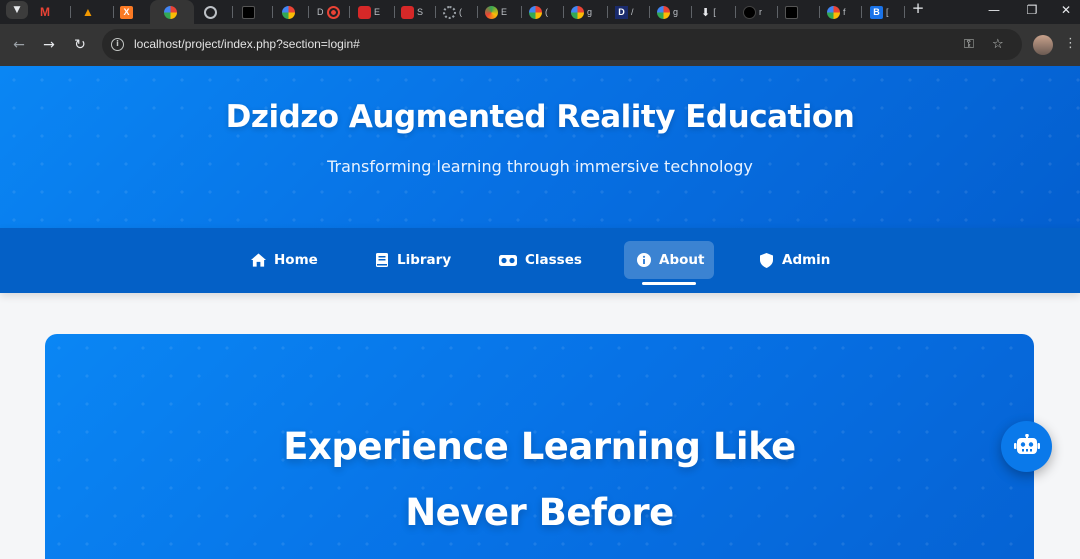  Describe the element at coordinates (117, 44) in the screenshot. I see `site-info-icon: i` at that location.